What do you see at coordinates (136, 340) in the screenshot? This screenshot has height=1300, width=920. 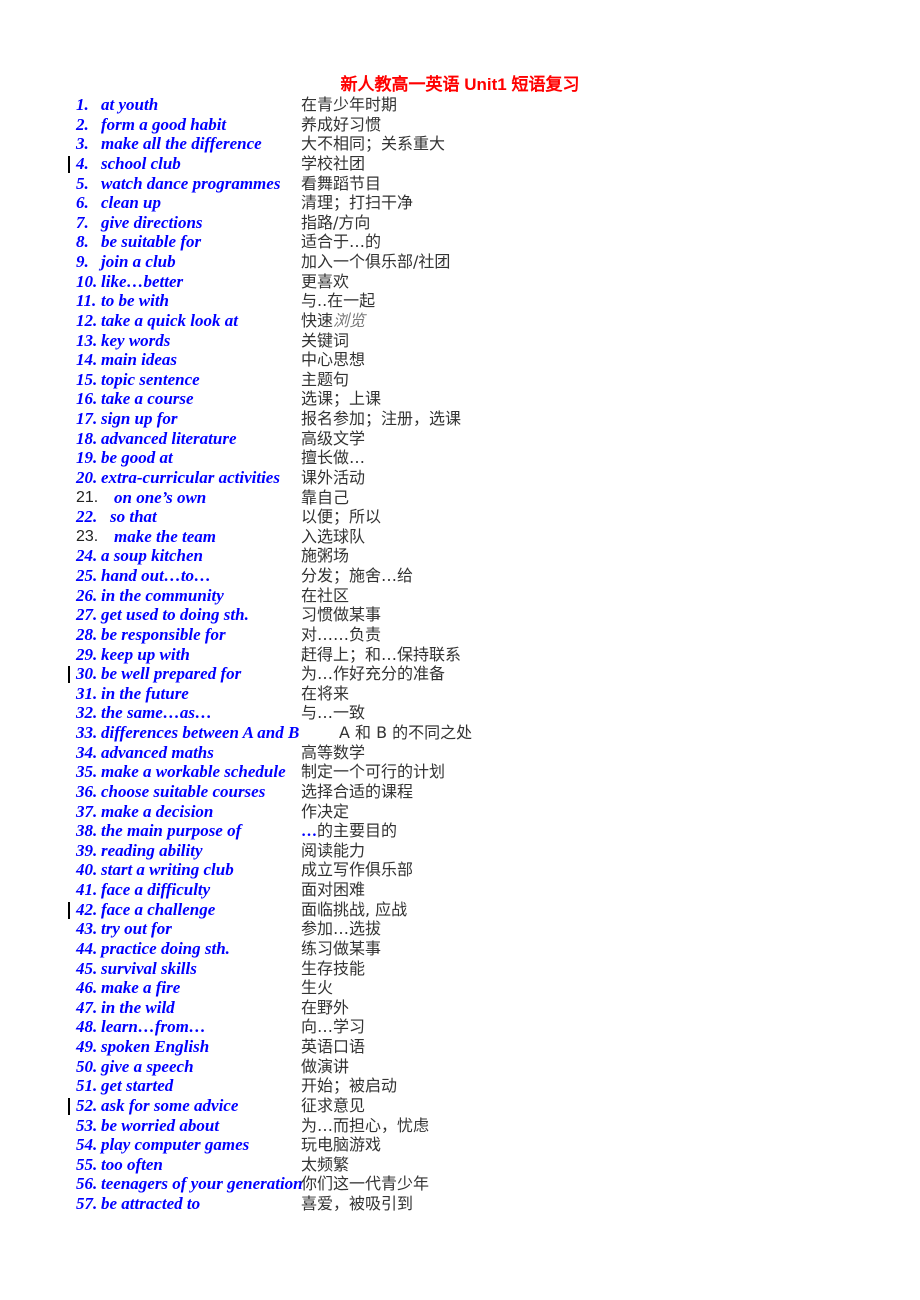 I see `english-phrase: key words` at bounding box center [136, 340].